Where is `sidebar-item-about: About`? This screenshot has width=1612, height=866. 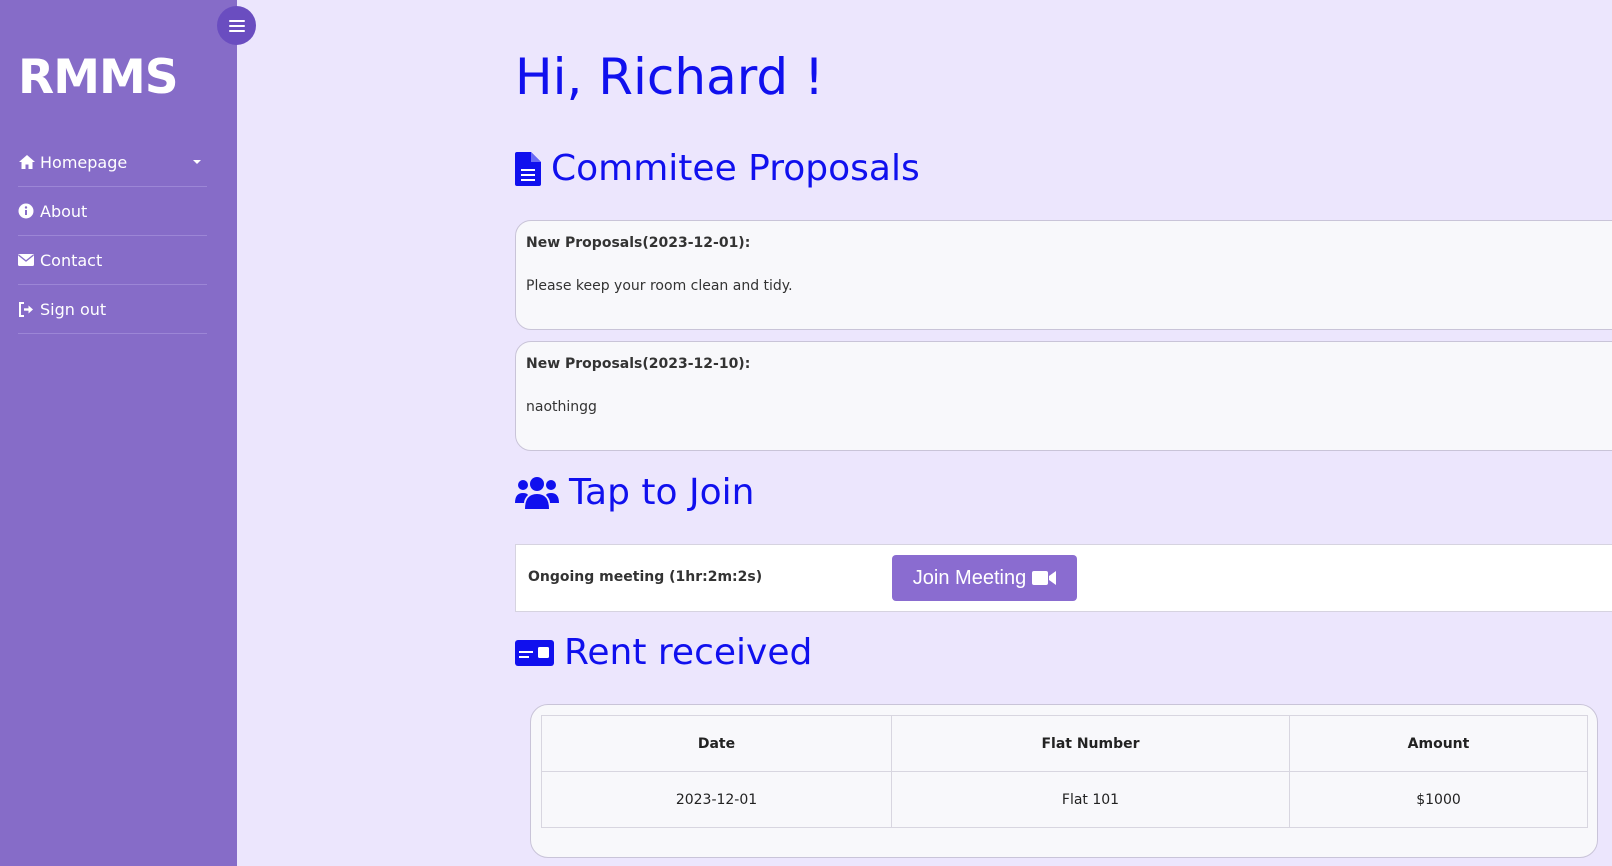
sidebar-item-about: About is located at coordinates (112, 211).